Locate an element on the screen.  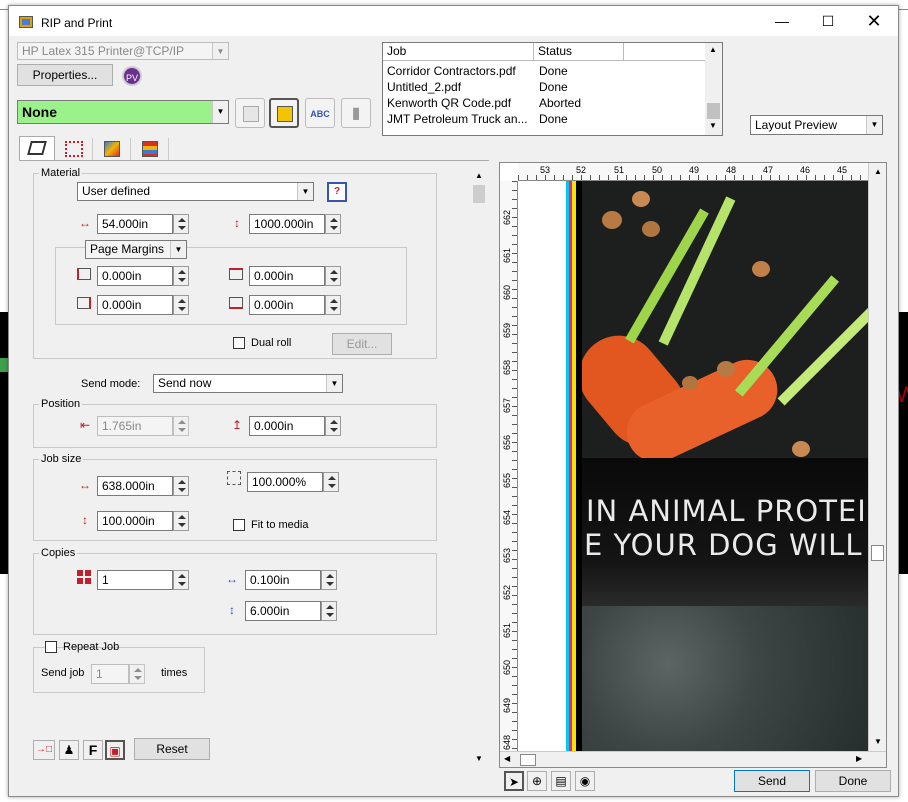
dual-roll-checkbox is located at coordinates (239, 343).